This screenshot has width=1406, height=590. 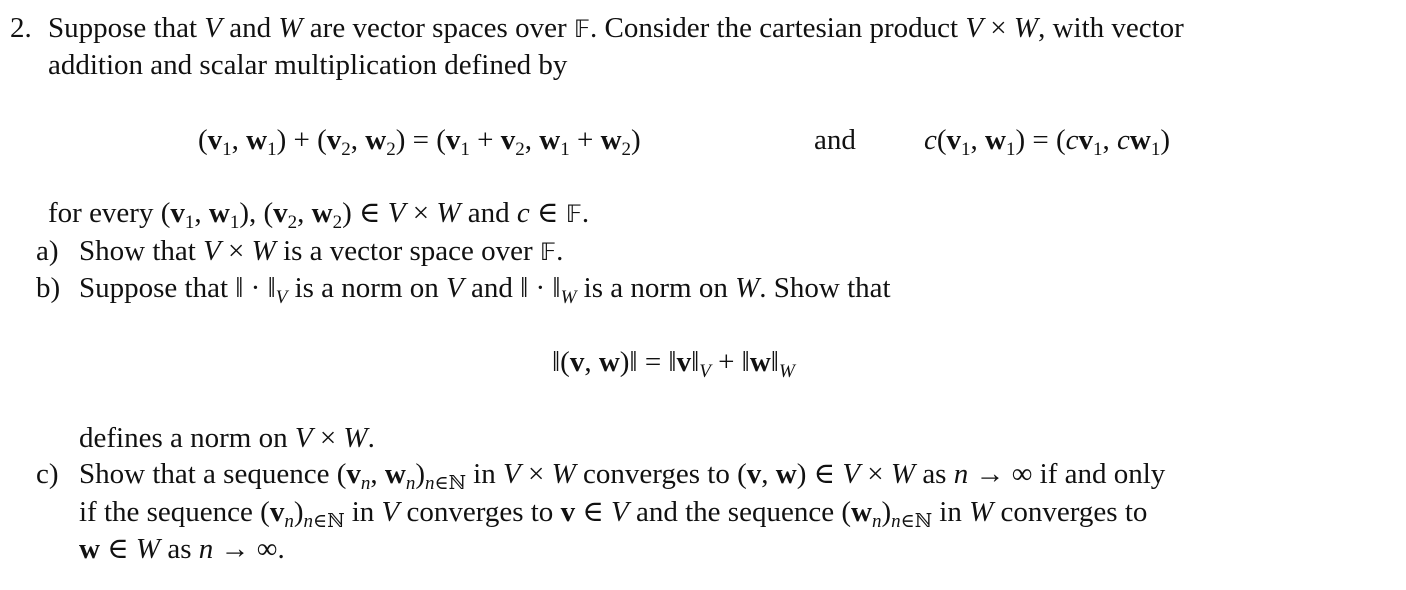 What do you see at coordinates (48, 288) in the screenshot?
I see `part-b-label: b)` at bounding box center [48, 288].